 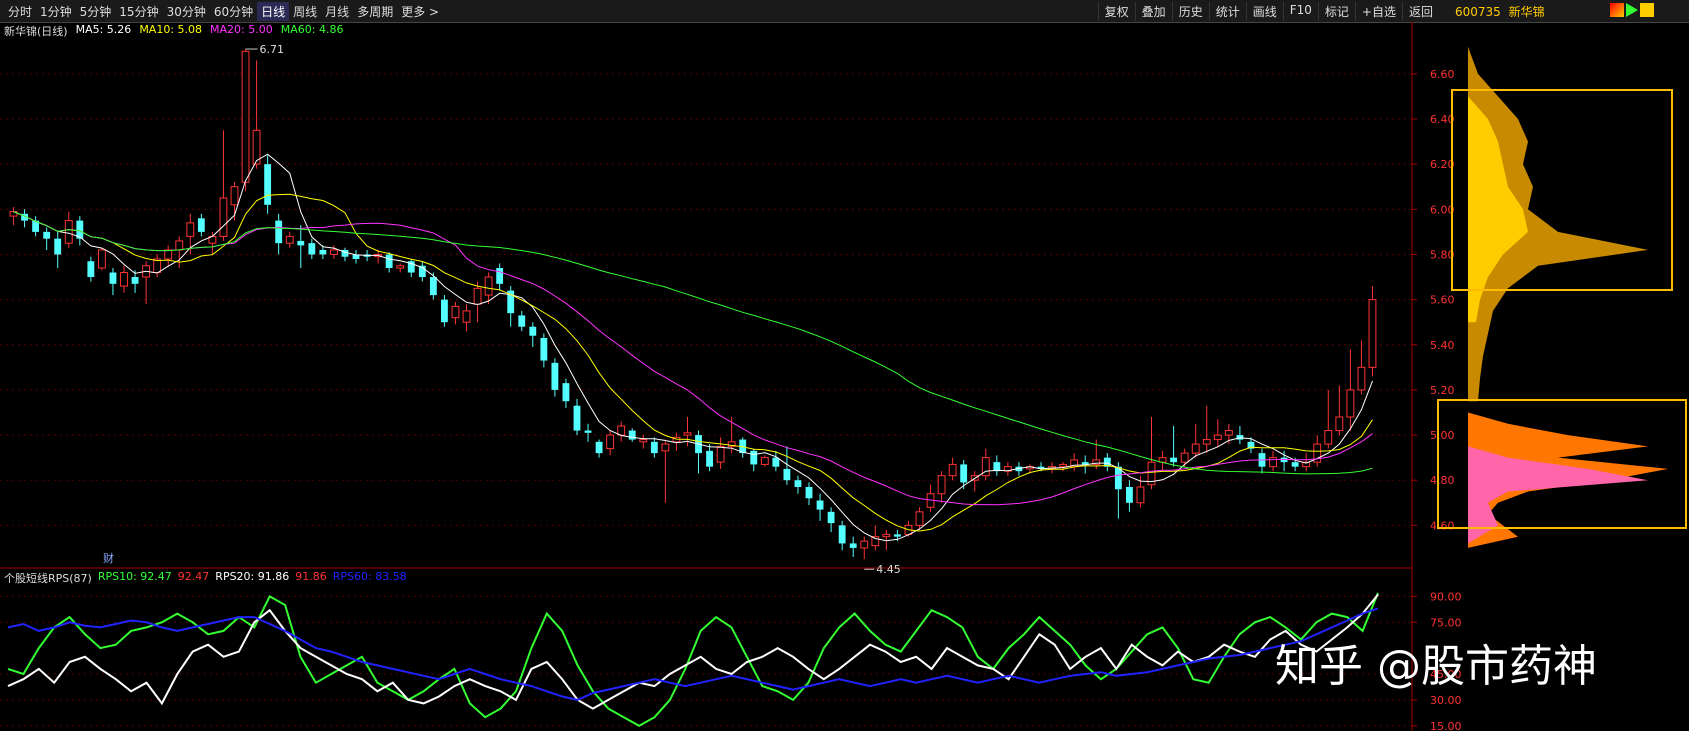 What do you see at coordinates (311, 576) in the screenshot?
I see `rps20-value: 91.86` at bounding box center [311, 576].